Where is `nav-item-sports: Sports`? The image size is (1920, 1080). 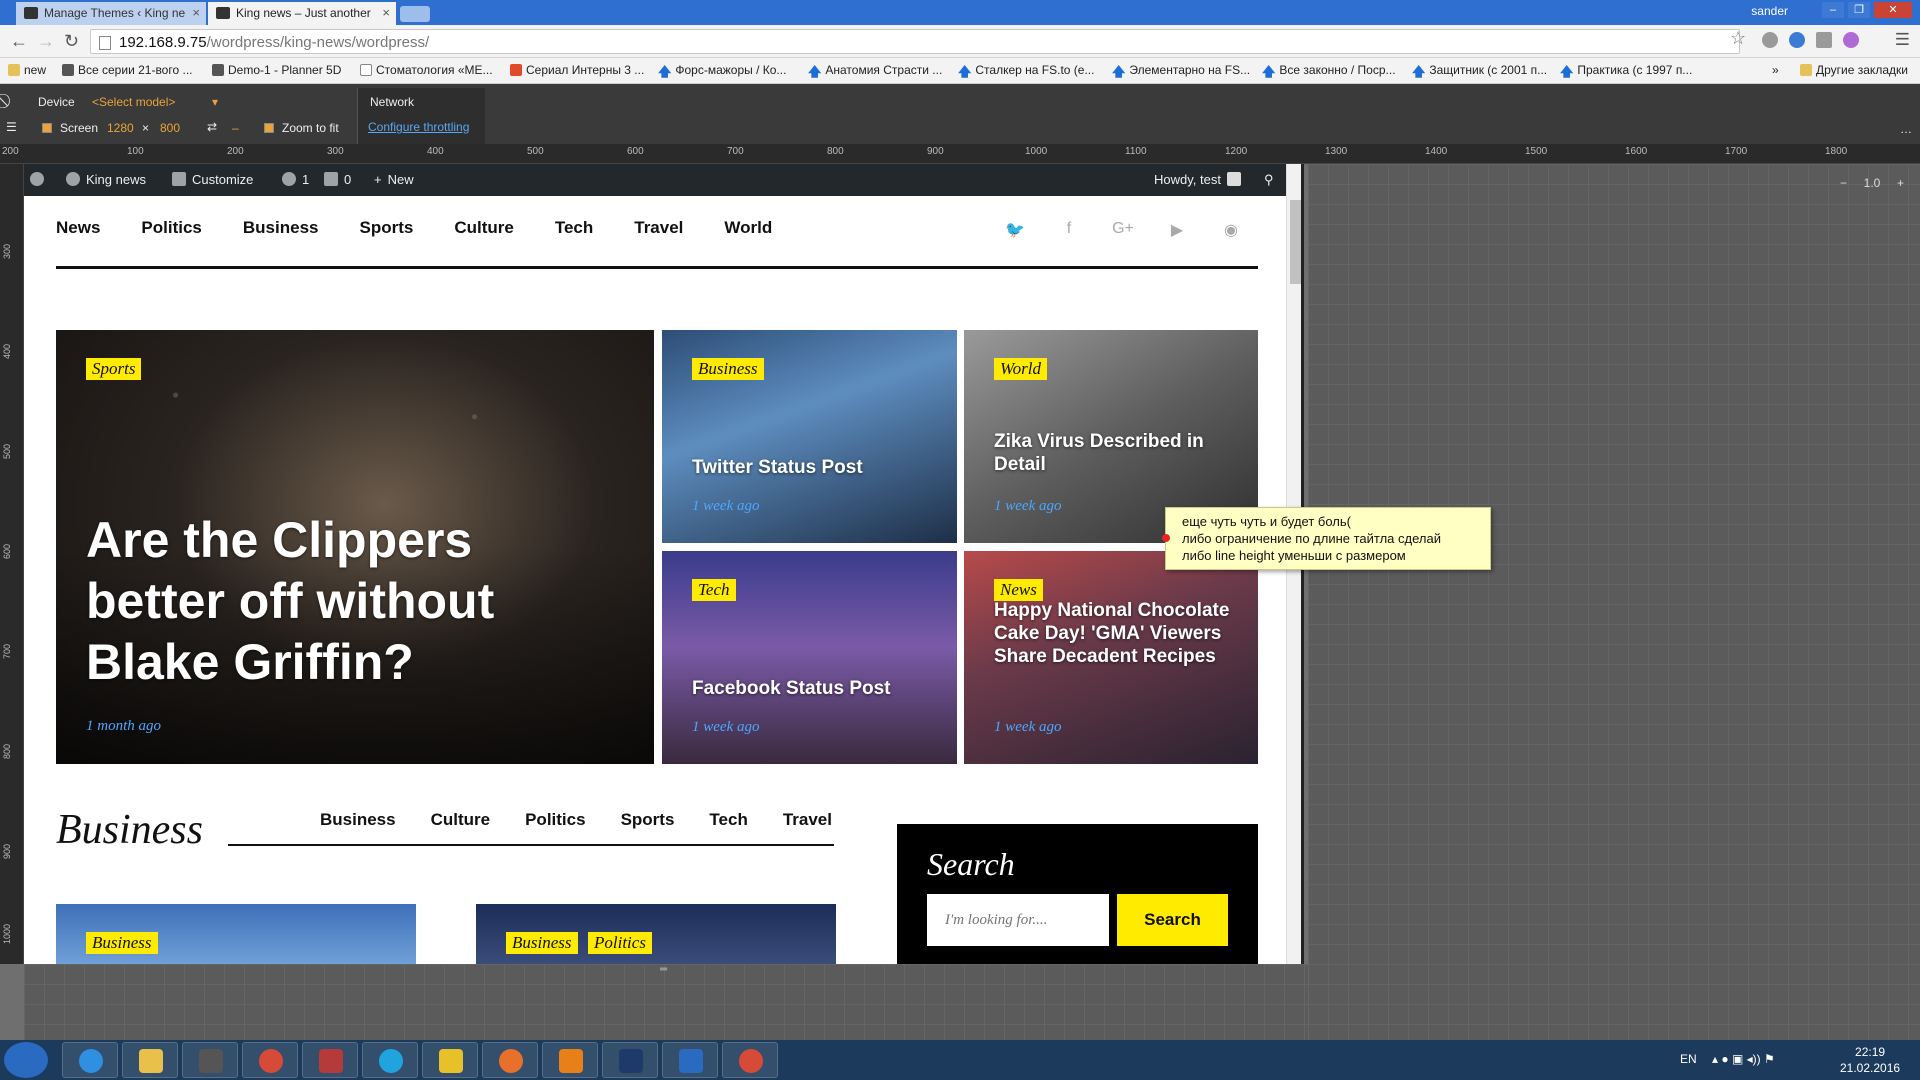 nav-item-sports: Sports is located at coordinates (386, 233).